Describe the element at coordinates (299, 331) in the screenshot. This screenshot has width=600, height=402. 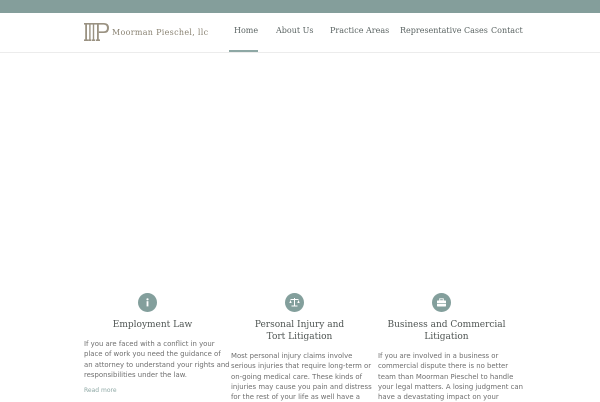
I see `feature-title: Personal Injury and Tort Litigation` at that location.